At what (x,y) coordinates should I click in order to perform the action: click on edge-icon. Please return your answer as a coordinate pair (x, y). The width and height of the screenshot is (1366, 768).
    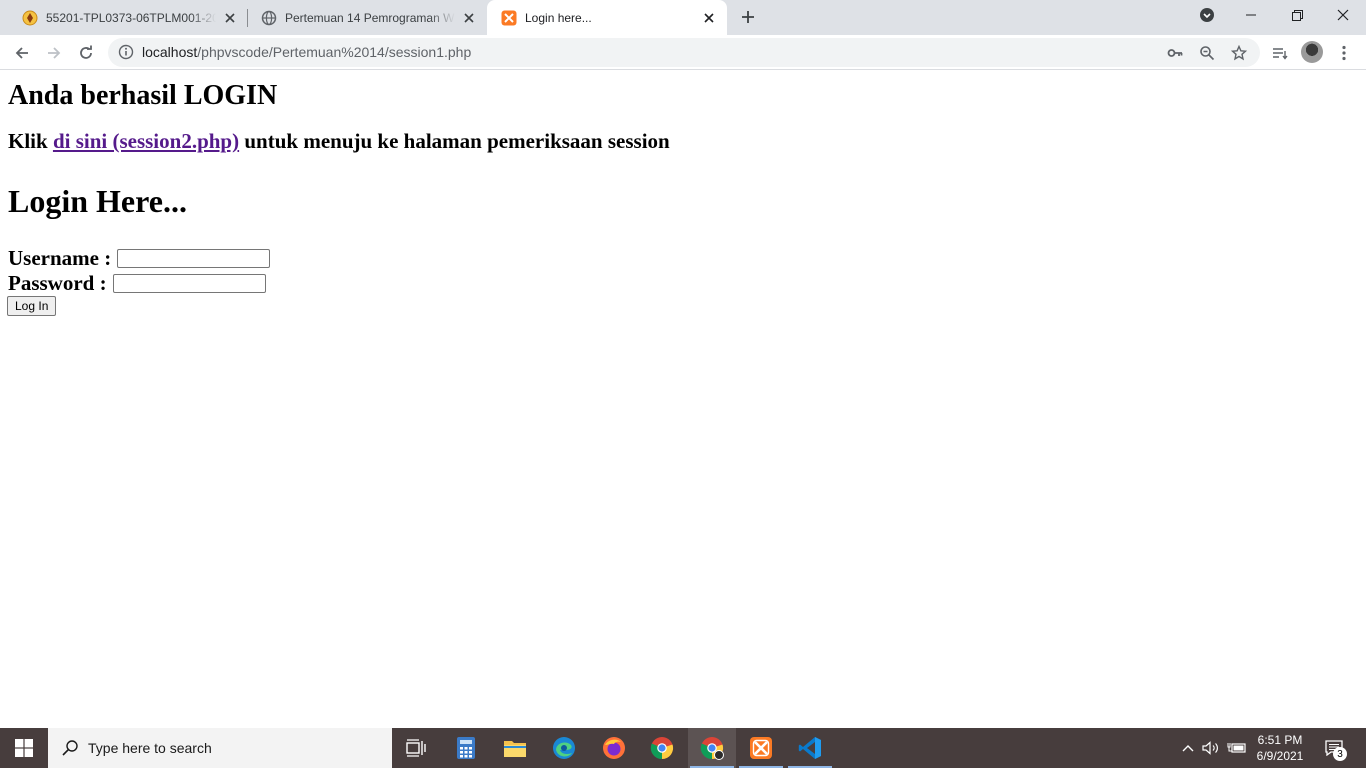
    Looking at the image, I should click on (564, 748).